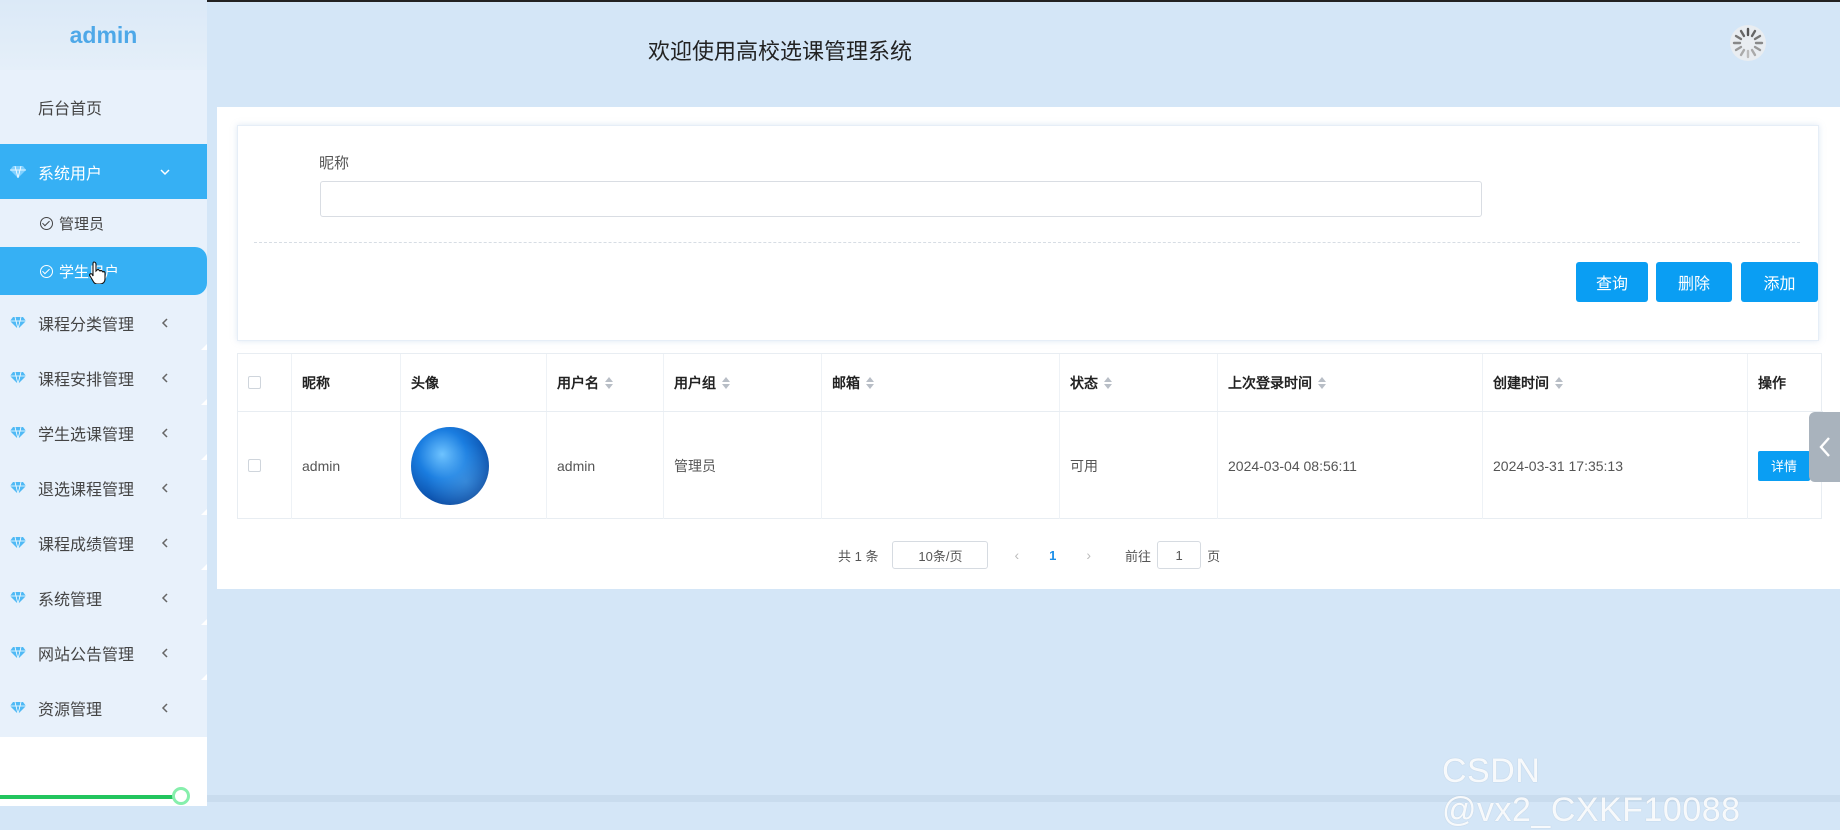 The width and height of the screenshot is (1840, 830). I want to click on sidebar-subitem-admins: 管理员, so click(103, 223).